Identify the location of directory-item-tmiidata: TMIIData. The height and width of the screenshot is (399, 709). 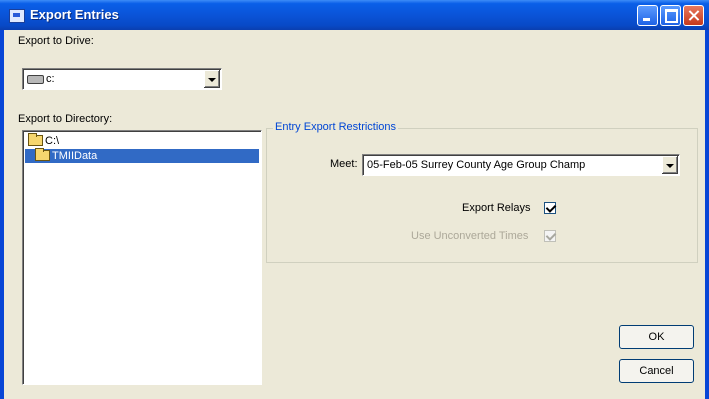
(142, 155).